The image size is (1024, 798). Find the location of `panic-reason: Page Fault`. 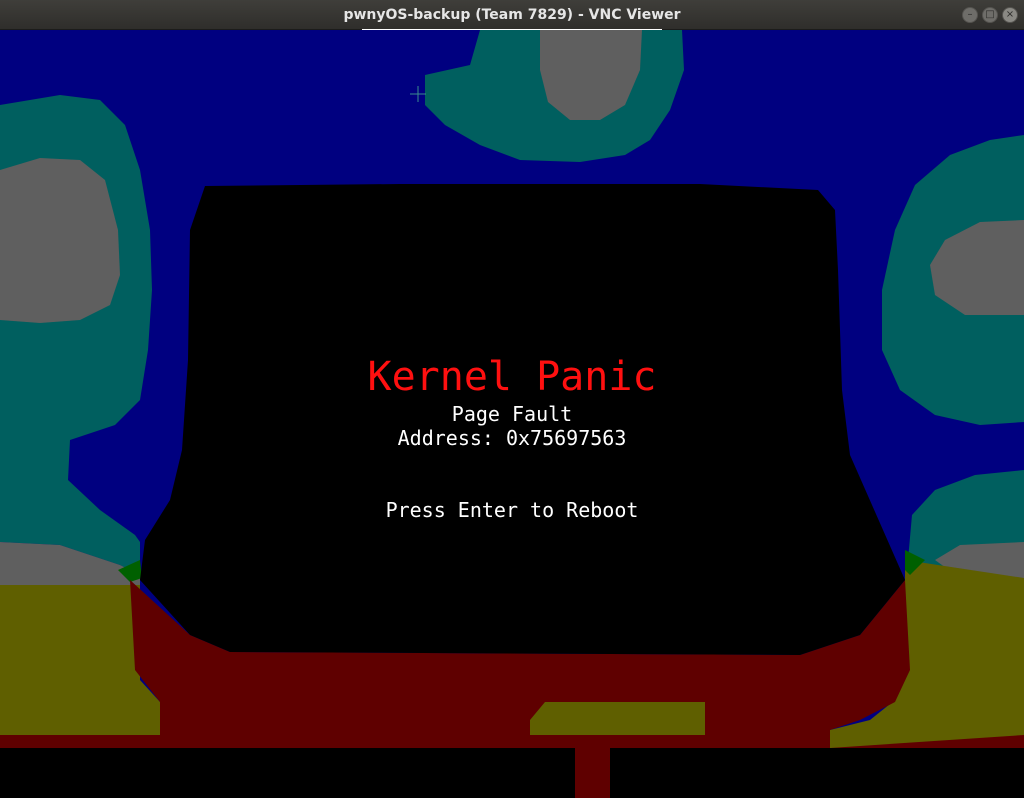

panic-reason: Page Fault is located at coordinates (512, 414).